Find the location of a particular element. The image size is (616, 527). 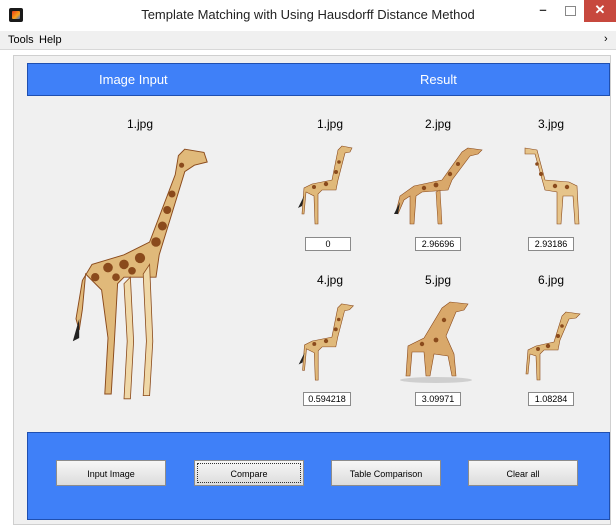

table-comparison-button: Table Comparison is located at coordinates (386, 473).